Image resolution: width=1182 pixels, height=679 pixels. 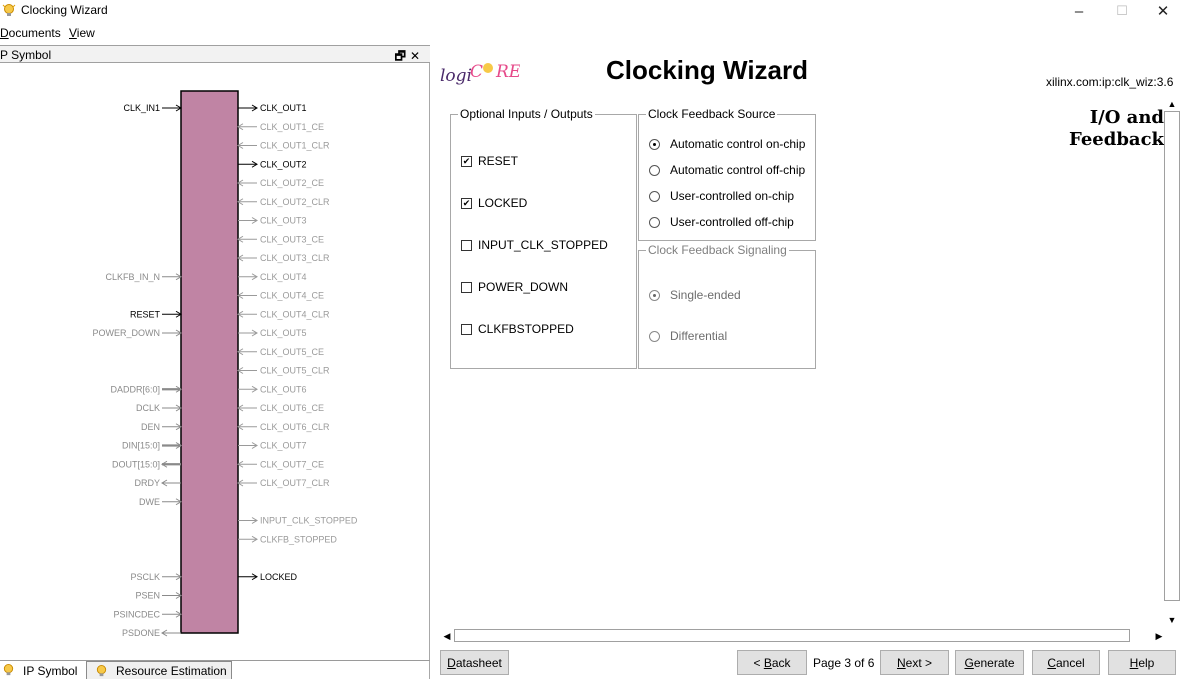 I want to click on pin-label: CLK_OUT6_CLR, so click(x=295, y=427).